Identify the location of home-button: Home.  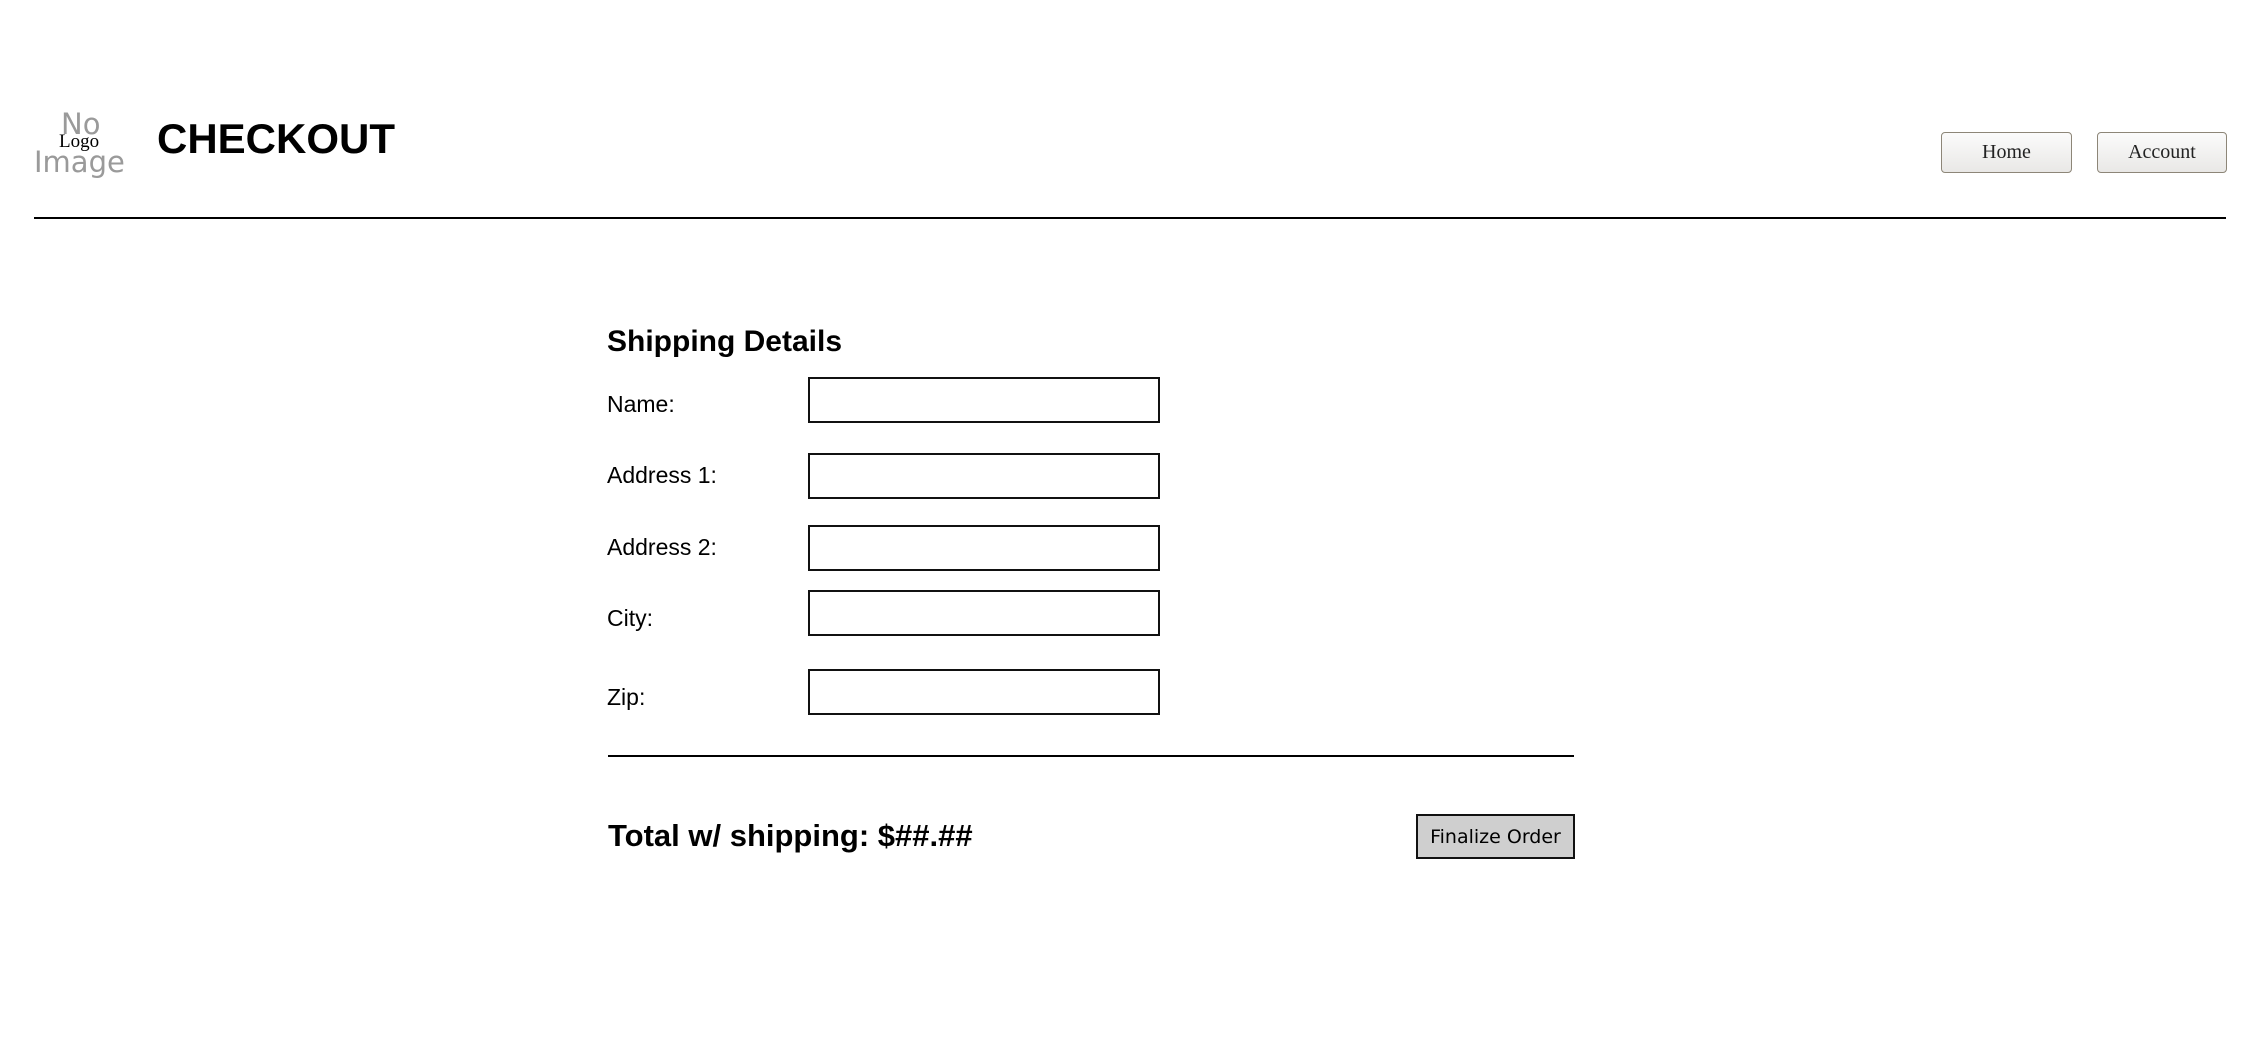
(2006, 152).